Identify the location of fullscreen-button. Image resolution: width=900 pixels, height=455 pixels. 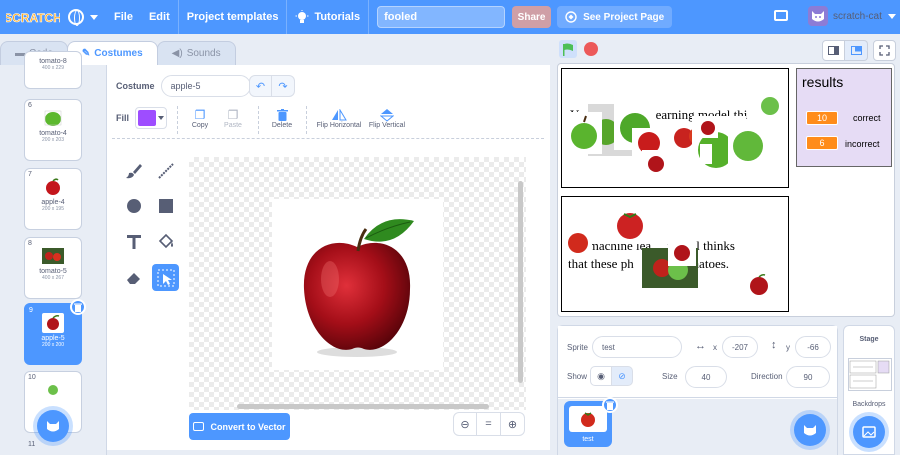
(884, 50).